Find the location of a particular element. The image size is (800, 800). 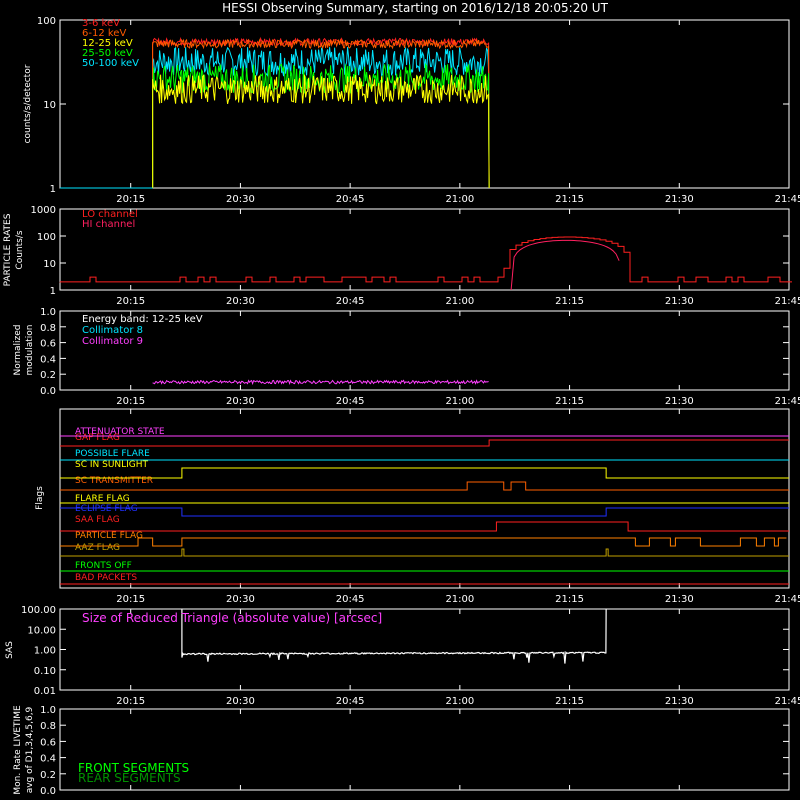

particle-xtick-label: 21:15 is located at coordinates (569, 301).